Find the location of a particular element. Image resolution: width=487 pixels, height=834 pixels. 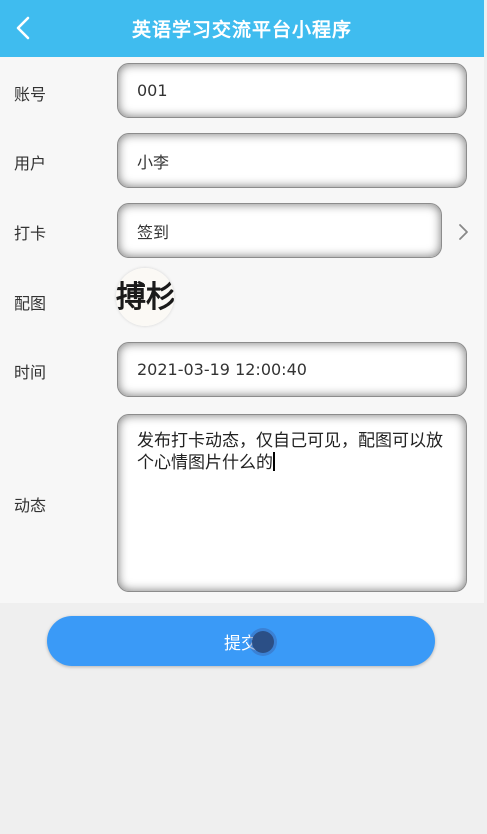

page-title: 英语学习交流平台小程序 is located at coordinates (241, 30).